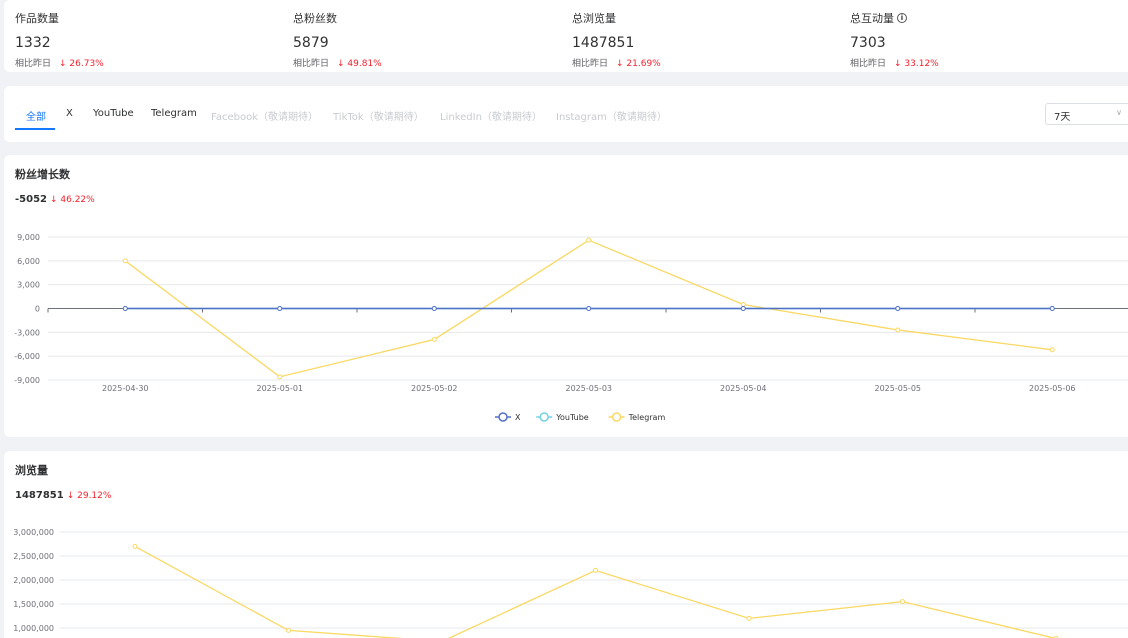 The width and height of the screenshot is (1128, 638). I want to click on x-tick-label: 2025-05-03, so click(589, 388).